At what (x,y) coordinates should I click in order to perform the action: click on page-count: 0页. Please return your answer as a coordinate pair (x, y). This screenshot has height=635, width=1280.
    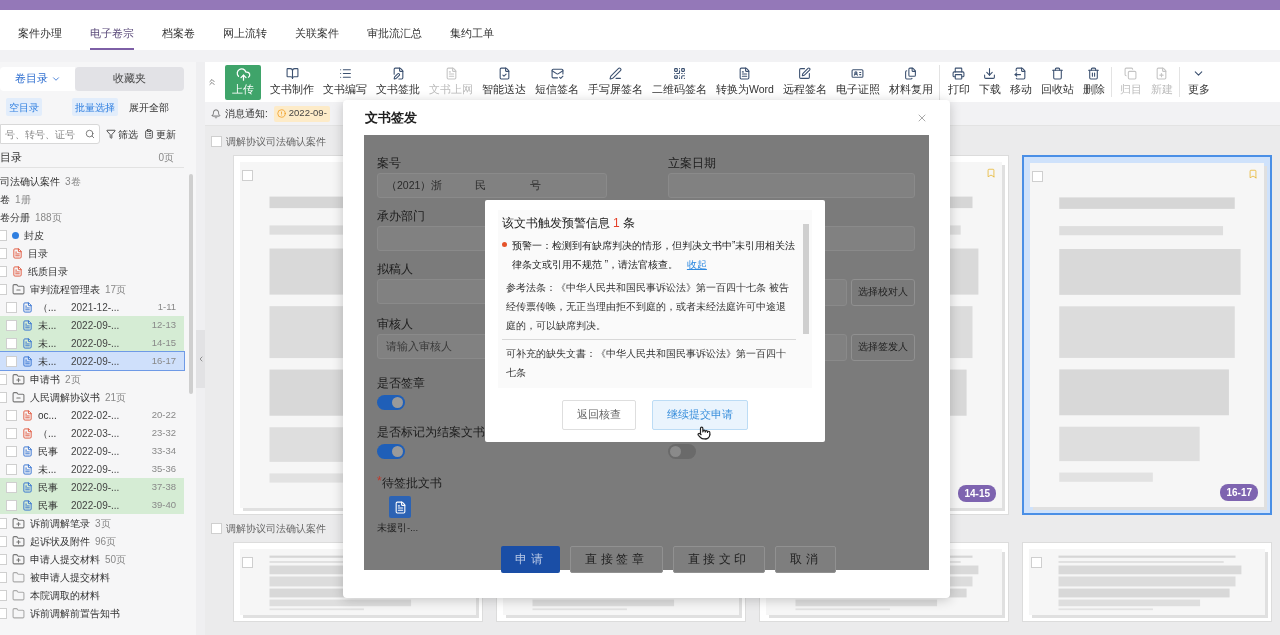
    Looking at the image, I should click on (166, 158).